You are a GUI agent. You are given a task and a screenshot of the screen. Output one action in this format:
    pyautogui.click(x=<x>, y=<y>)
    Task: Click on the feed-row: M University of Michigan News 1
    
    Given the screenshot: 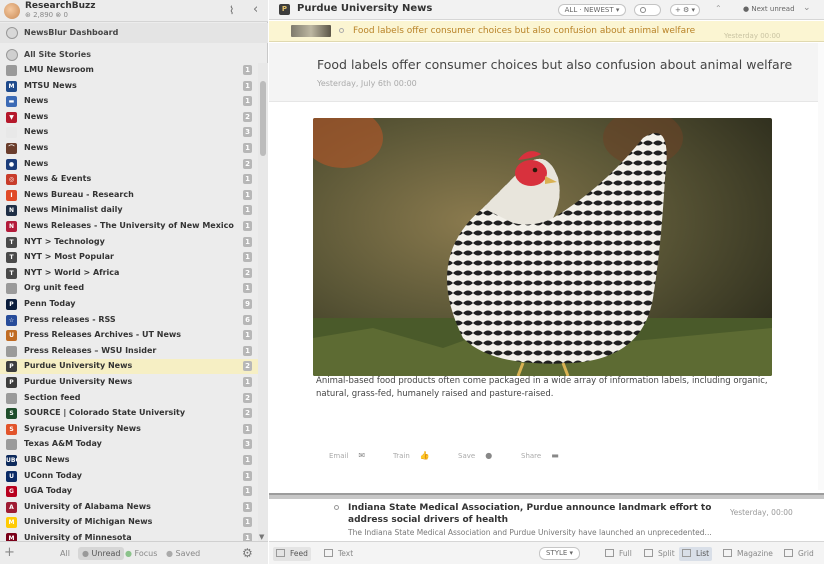 What is the action you would take?
    pyautogui.click(x=129, y=522)
    